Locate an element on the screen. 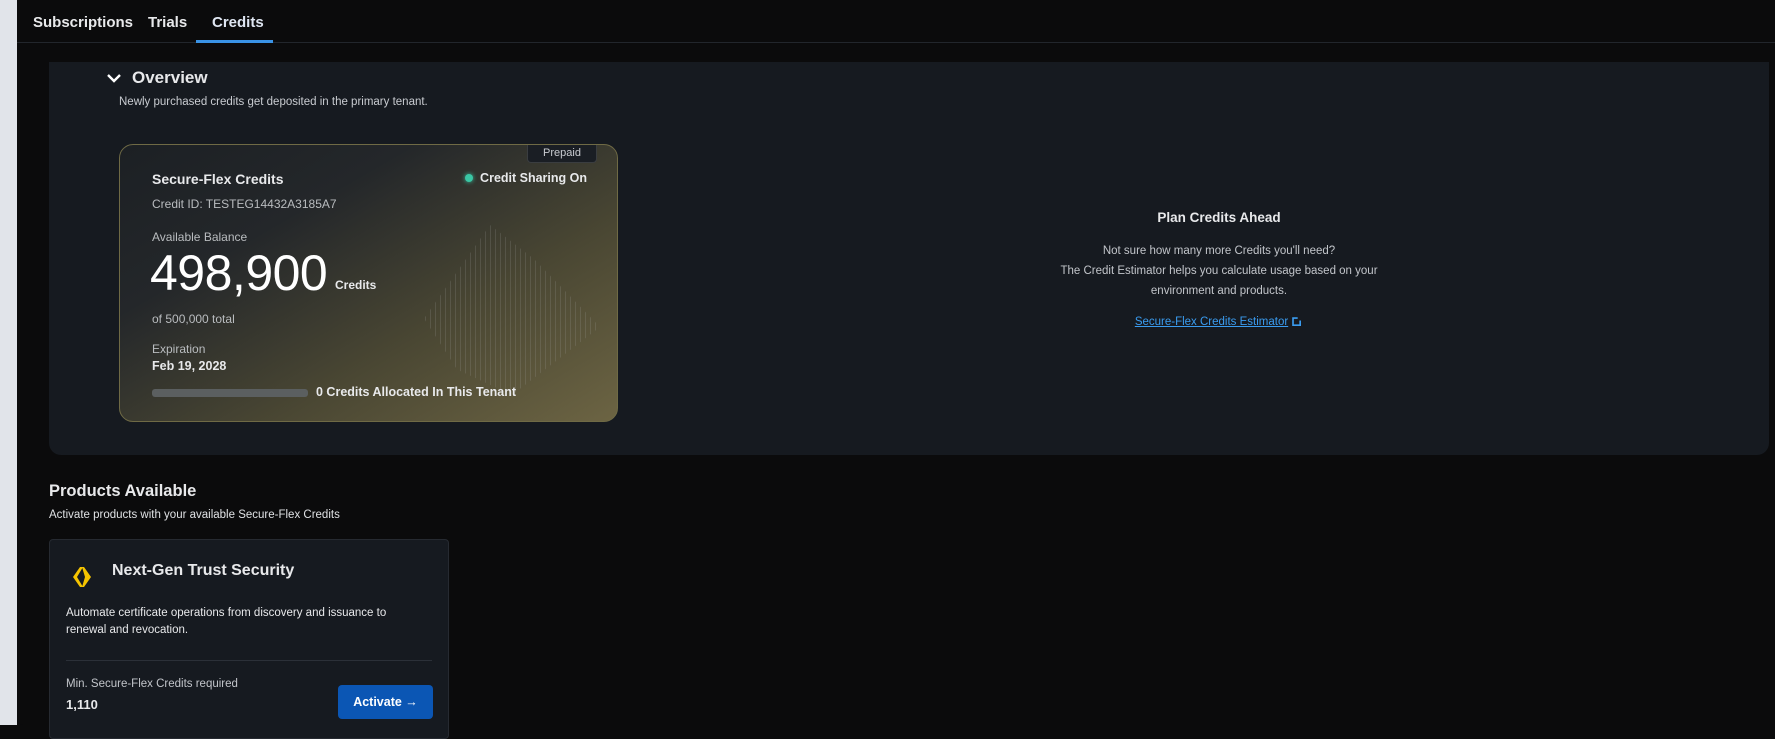 This screenshot has height=739, width=1775. status-dot-icon is located at coordinates (469, 178).